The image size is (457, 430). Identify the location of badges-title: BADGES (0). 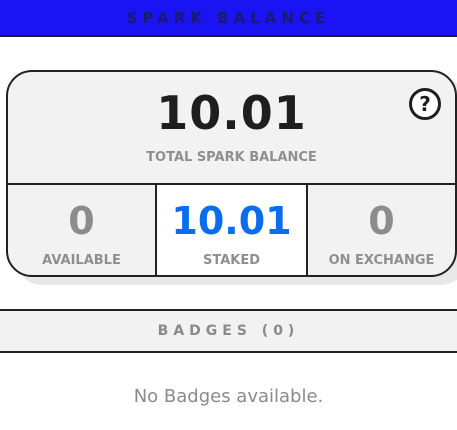
(228, 331).